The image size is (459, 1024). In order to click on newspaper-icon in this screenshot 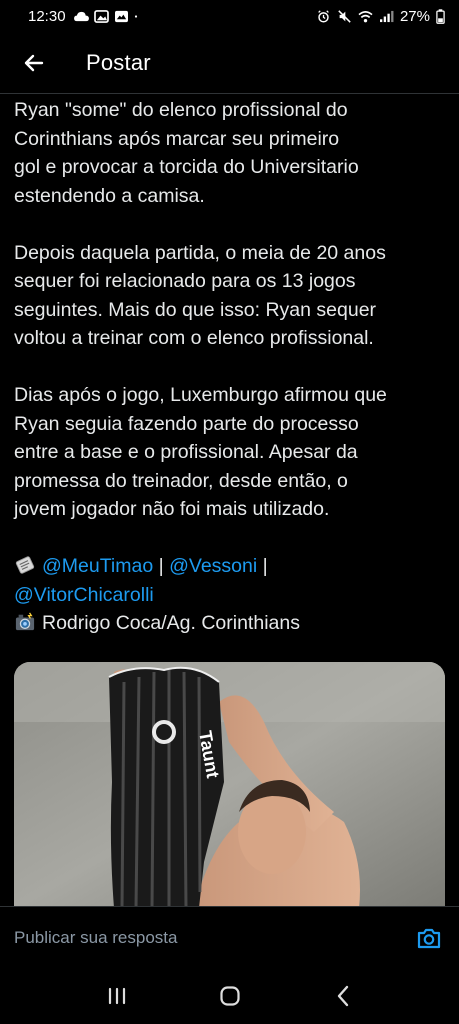, I will do `click(25, 565)`.